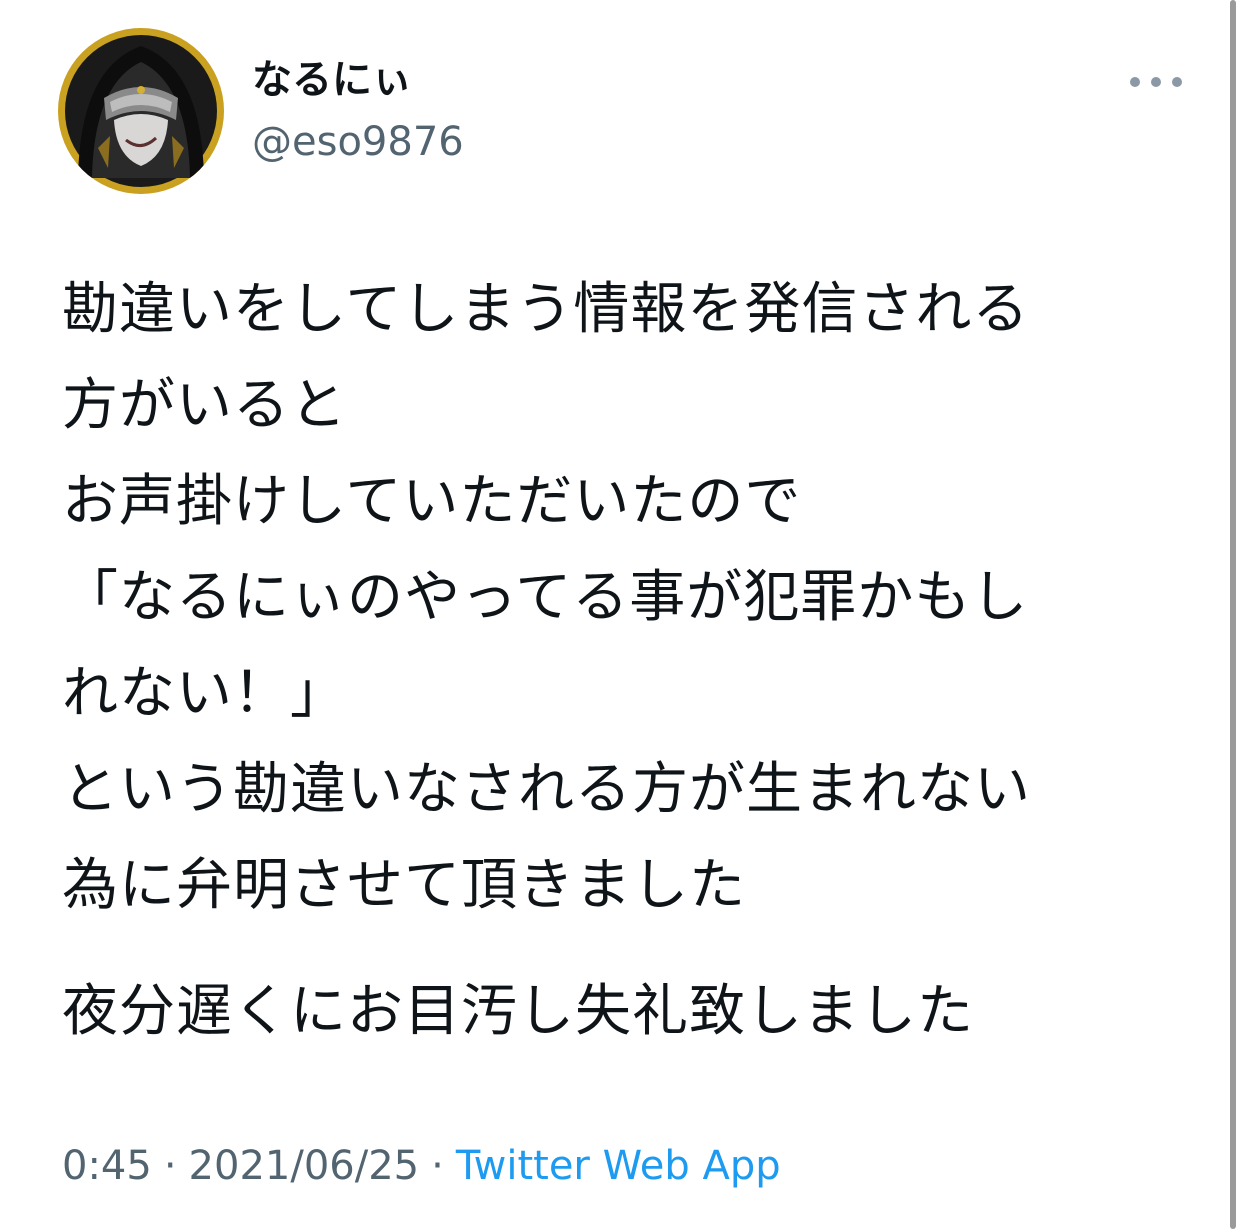 The height and width of the screenshot is (1229, 1242). Describe the element at coordinates (332, 80) in the screenshot. I see `author-display-name: なるにぃ` at that location.